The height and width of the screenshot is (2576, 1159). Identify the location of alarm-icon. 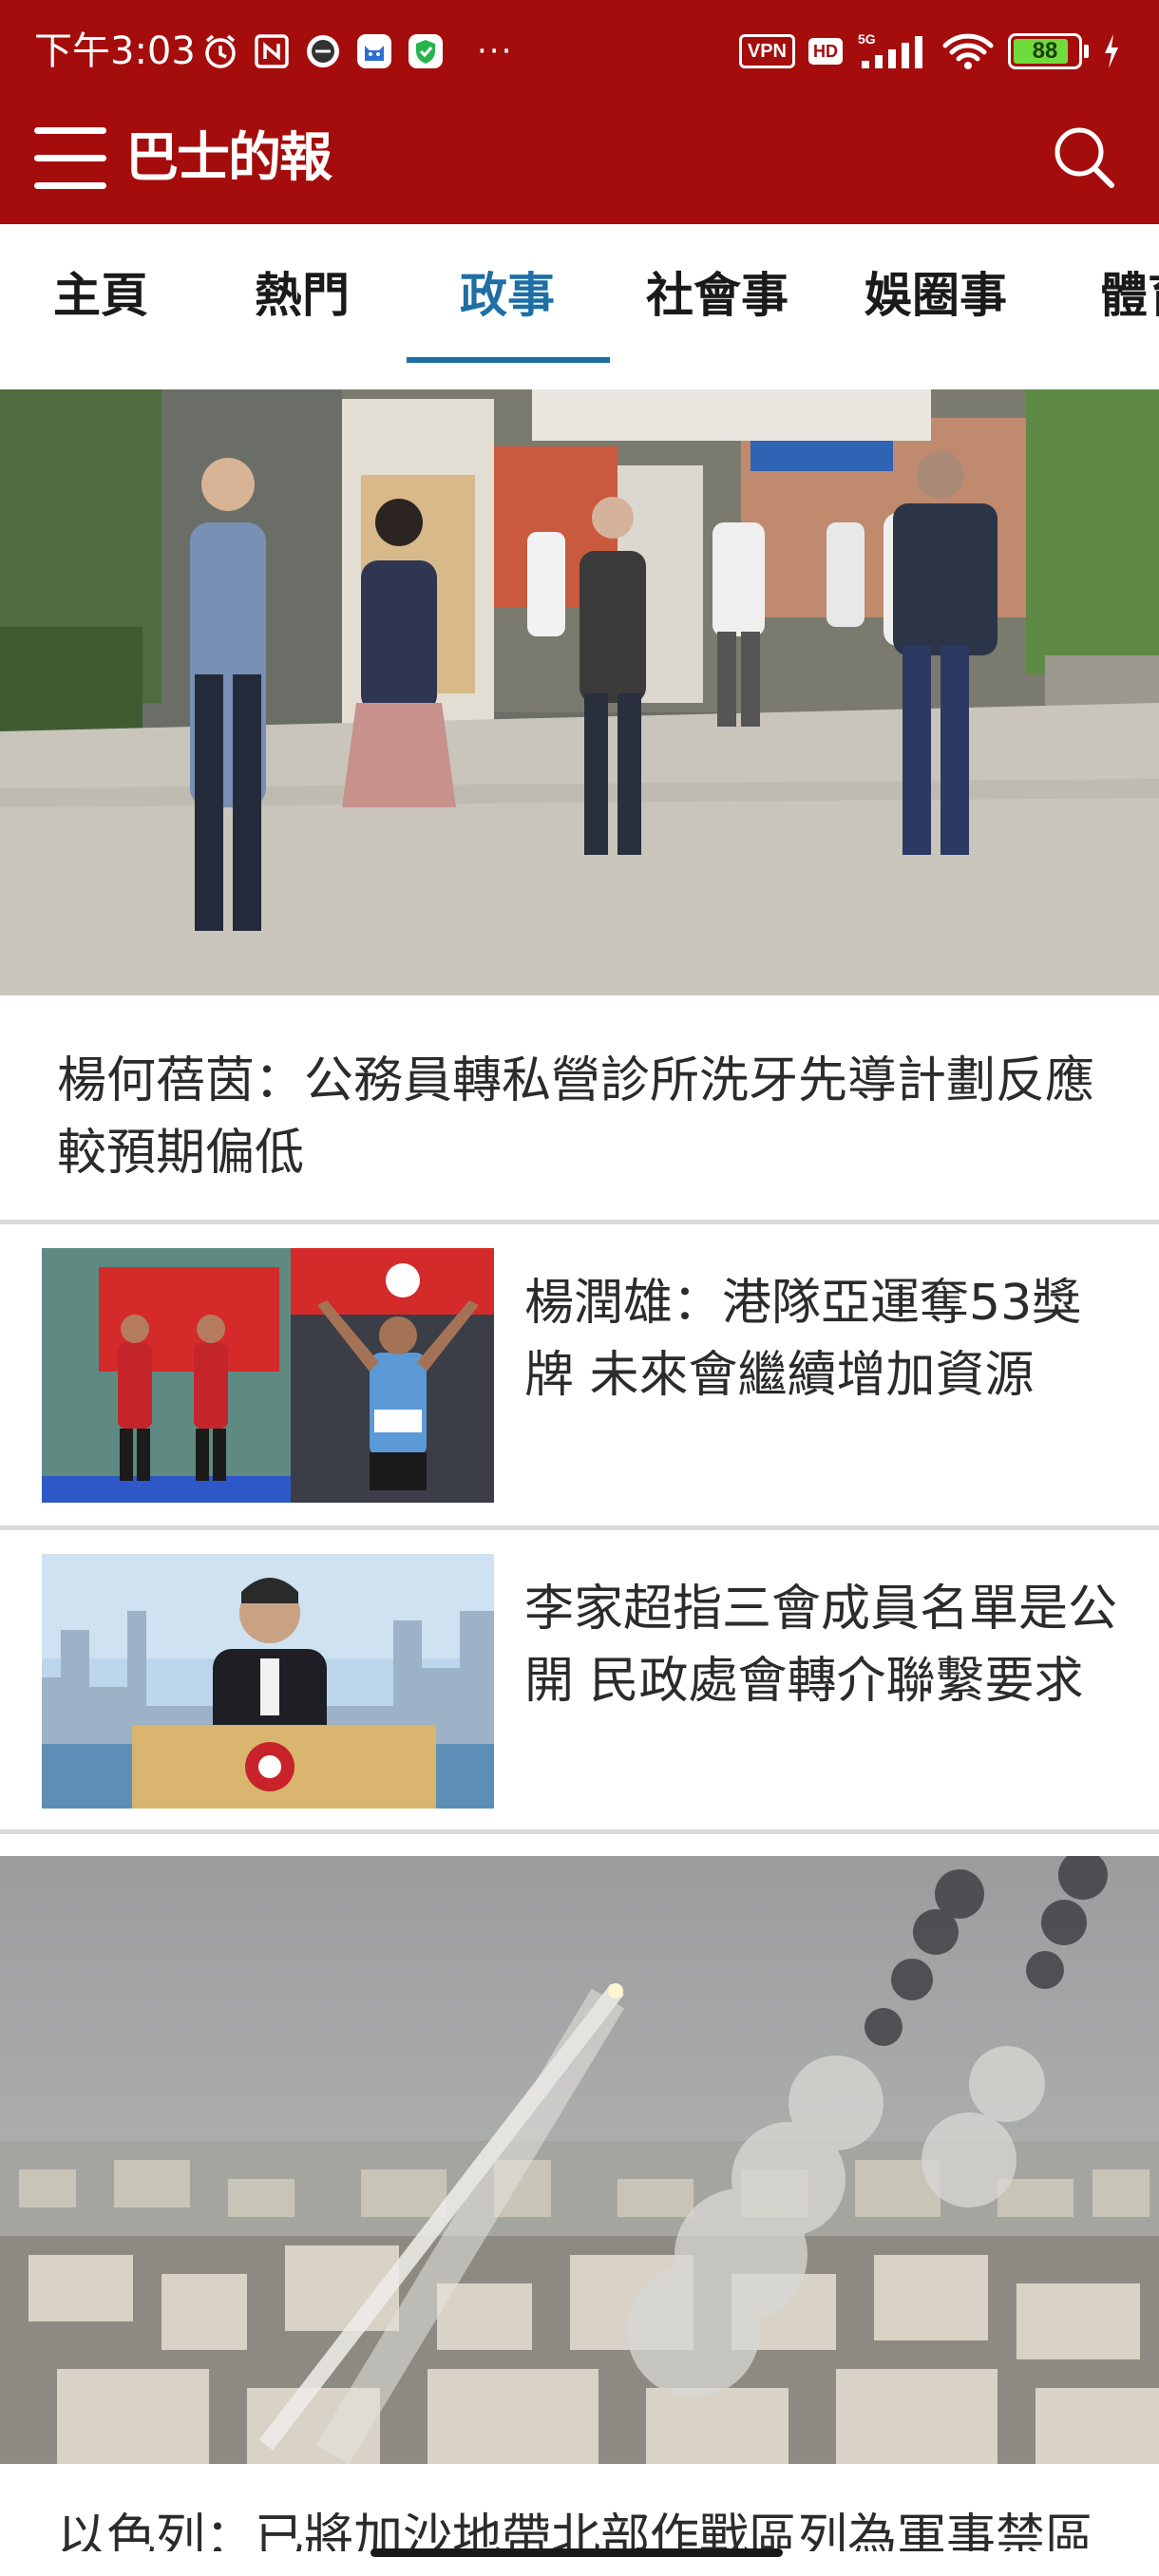
(220, 51).